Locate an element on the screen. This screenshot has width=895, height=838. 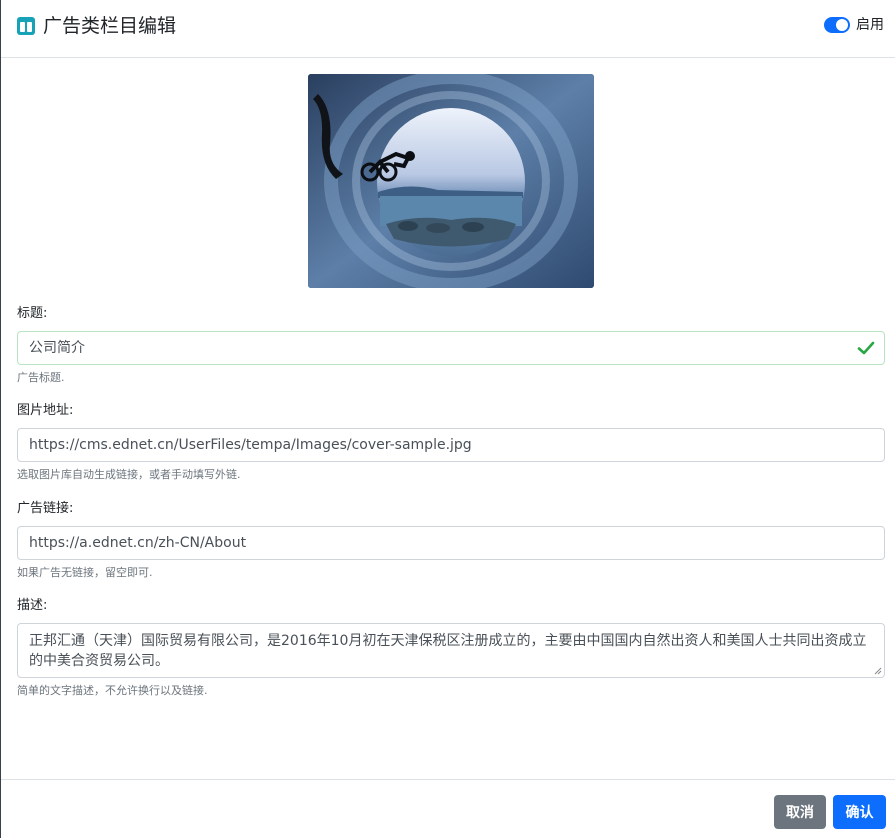
ad-link-label: 广告链接: is located at coordinates (45, 508).